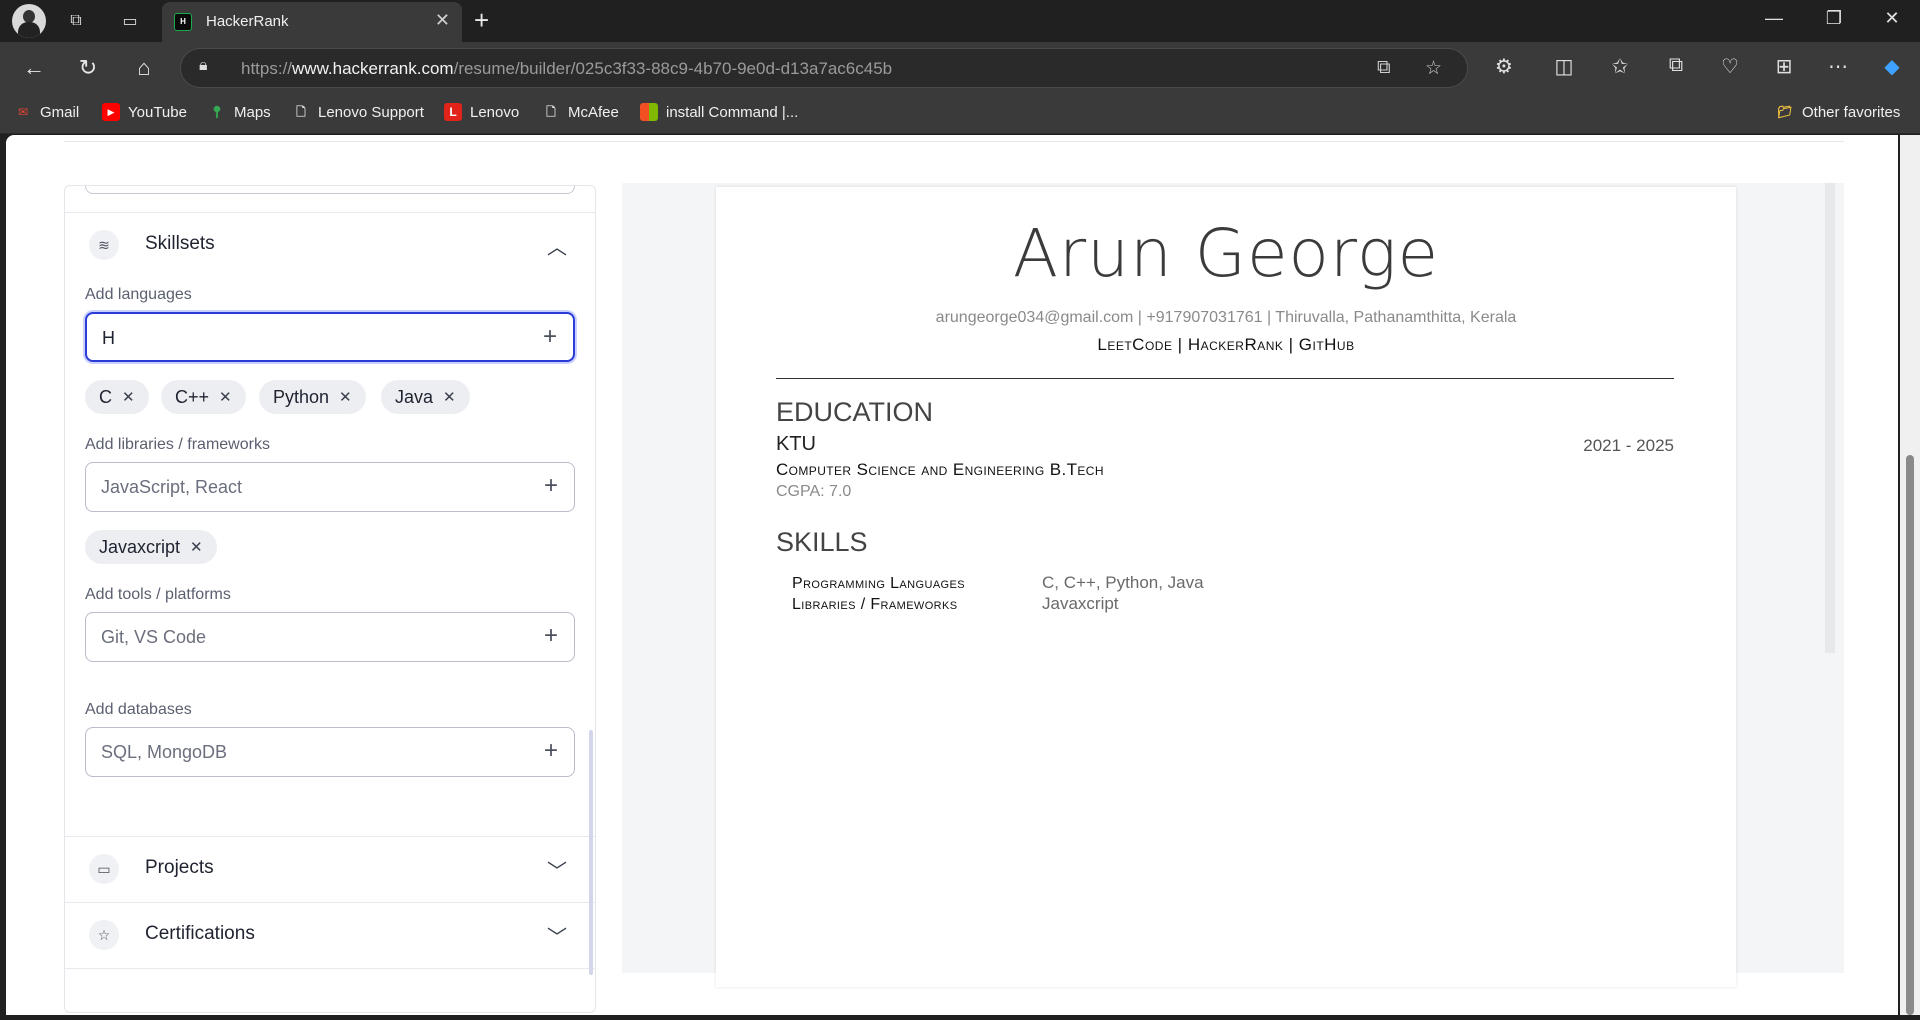  I want to click on bookmark-label: Maps, so click(252, 112).